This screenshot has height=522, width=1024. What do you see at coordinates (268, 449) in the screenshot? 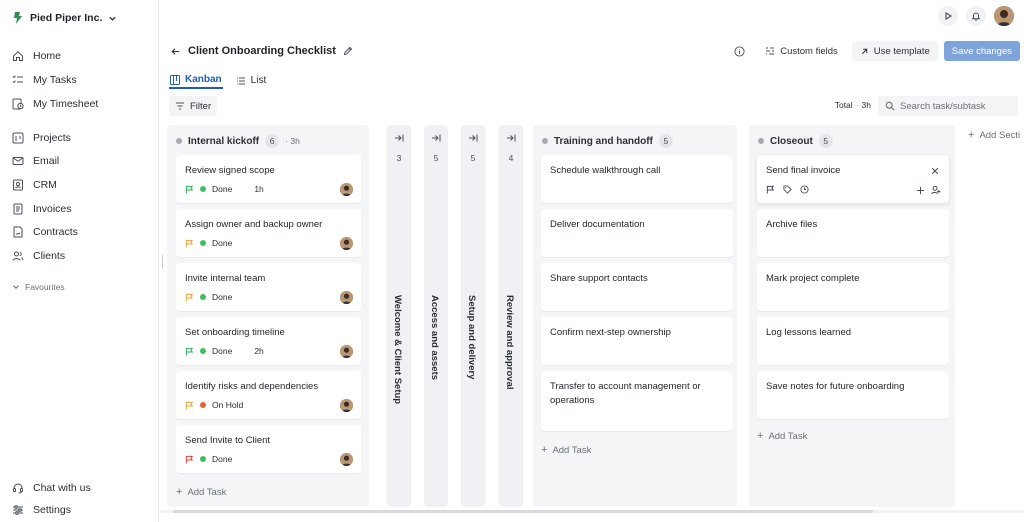
I see `task-card: Send Invite to Client Done` at bounding box center [268, 449].